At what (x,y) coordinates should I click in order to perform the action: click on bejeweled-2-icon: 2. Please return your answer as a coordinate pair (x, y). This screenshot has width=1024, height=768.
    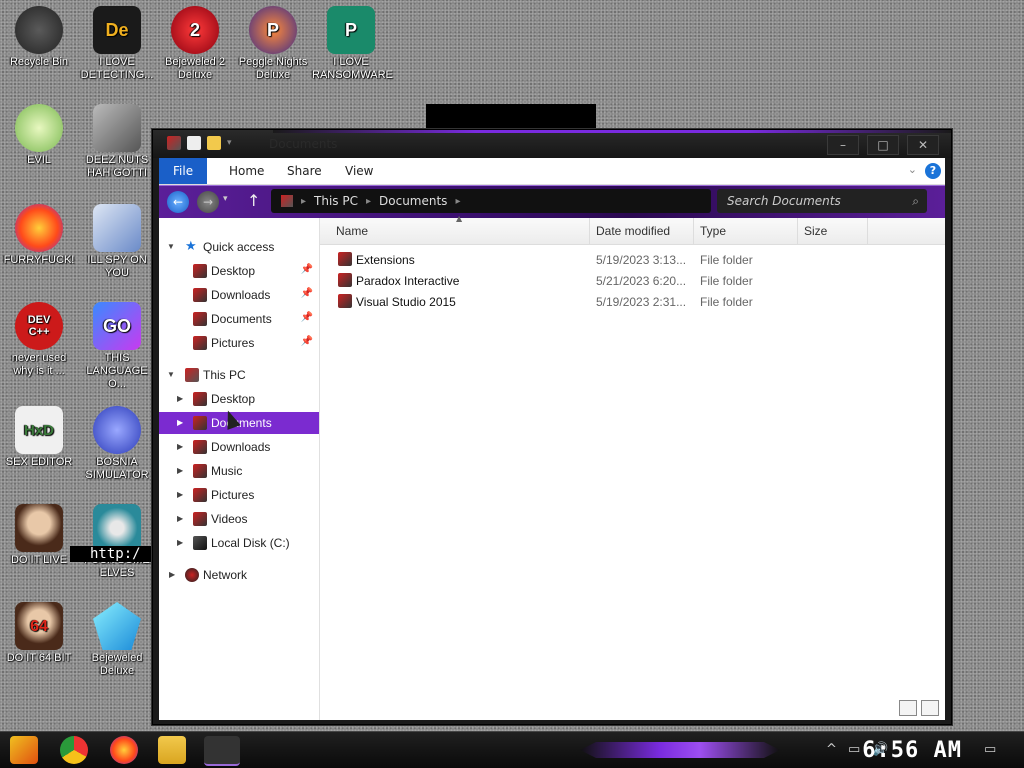
    Looking at the image, I should click on (195, 30).